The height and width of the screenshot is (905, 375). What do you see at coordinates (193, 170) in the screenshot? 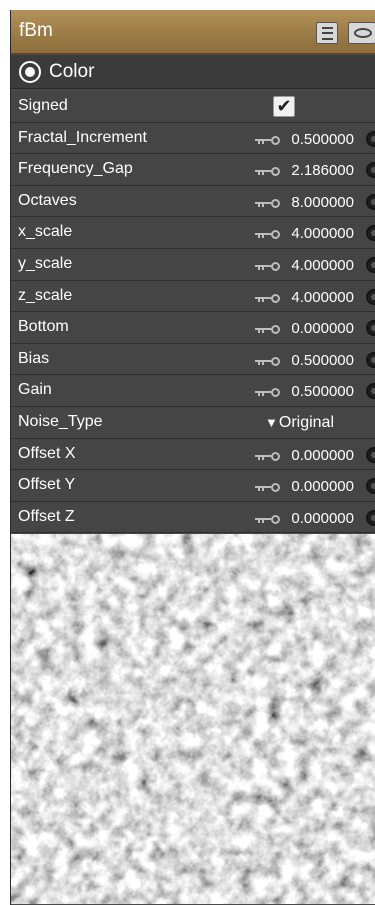
I see `param-row-frequency-gap: Frequency_Gap 2.186000` at bounding box center [193, 170].